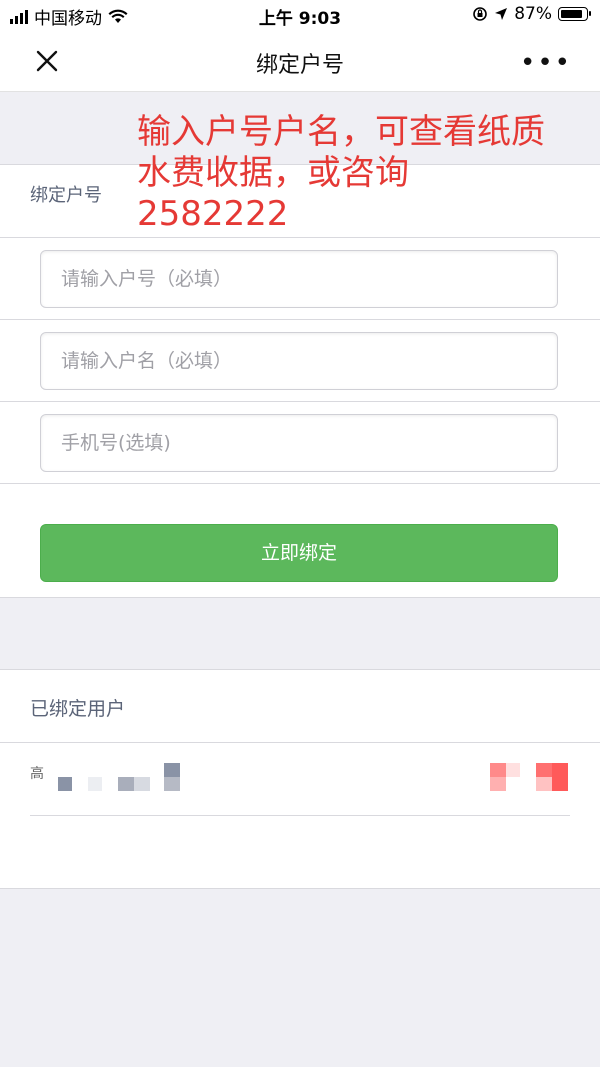 The image size is (600, 1067). I want to click on battery-icon, so click(574, 14).